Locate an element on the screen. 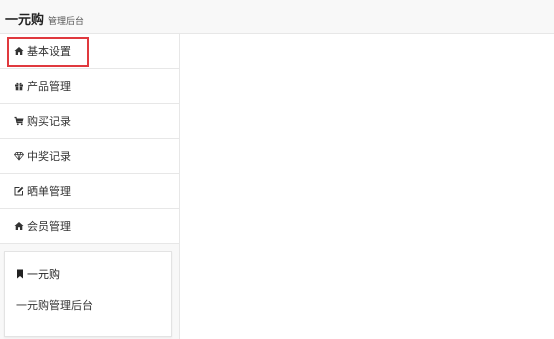 This screenshot has height=339, width=554. info-panel-description: 一元购管理后台 is located at coordinates (54, 305).